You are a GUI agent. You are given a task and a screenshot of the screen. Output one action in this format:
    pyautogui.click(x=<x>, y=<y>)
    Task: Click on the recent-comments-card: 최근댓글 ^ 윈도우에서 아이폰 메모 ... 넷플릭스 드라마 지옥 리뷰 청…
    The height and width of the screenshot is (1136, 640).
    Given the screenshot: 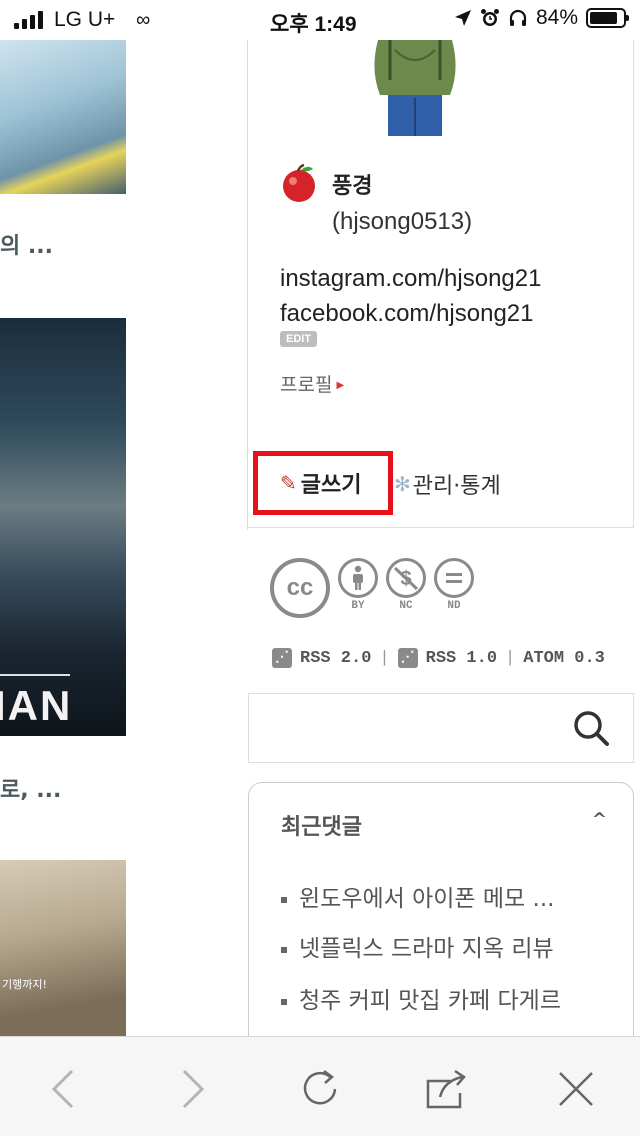 What is the action you would take?
    pyautogui.click(x=441, y=912)
    